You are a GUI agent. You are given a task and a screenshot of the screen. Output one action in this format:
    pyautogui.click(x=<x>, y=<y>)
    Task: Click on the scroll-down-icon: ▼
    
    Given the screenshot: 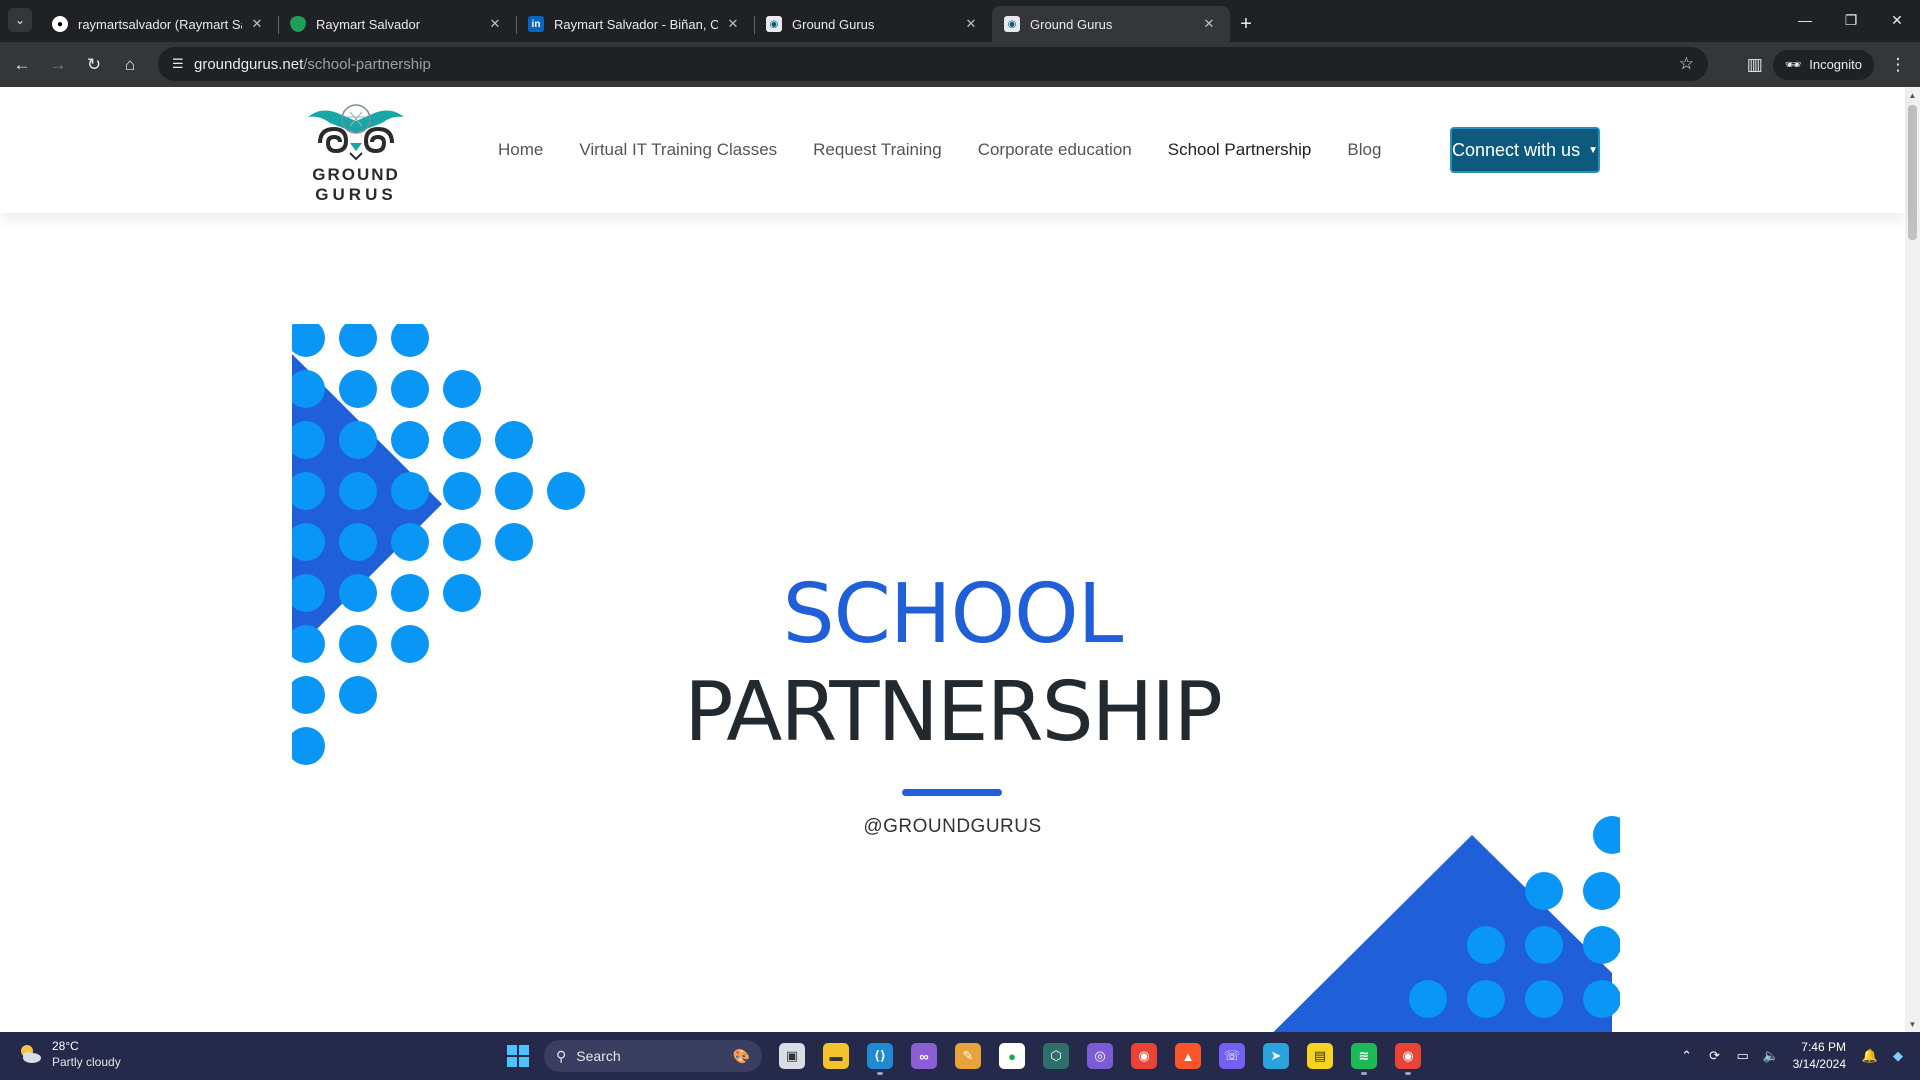 What is the action you would take?
    pyautogui.click(x=1912, y=1024)
    